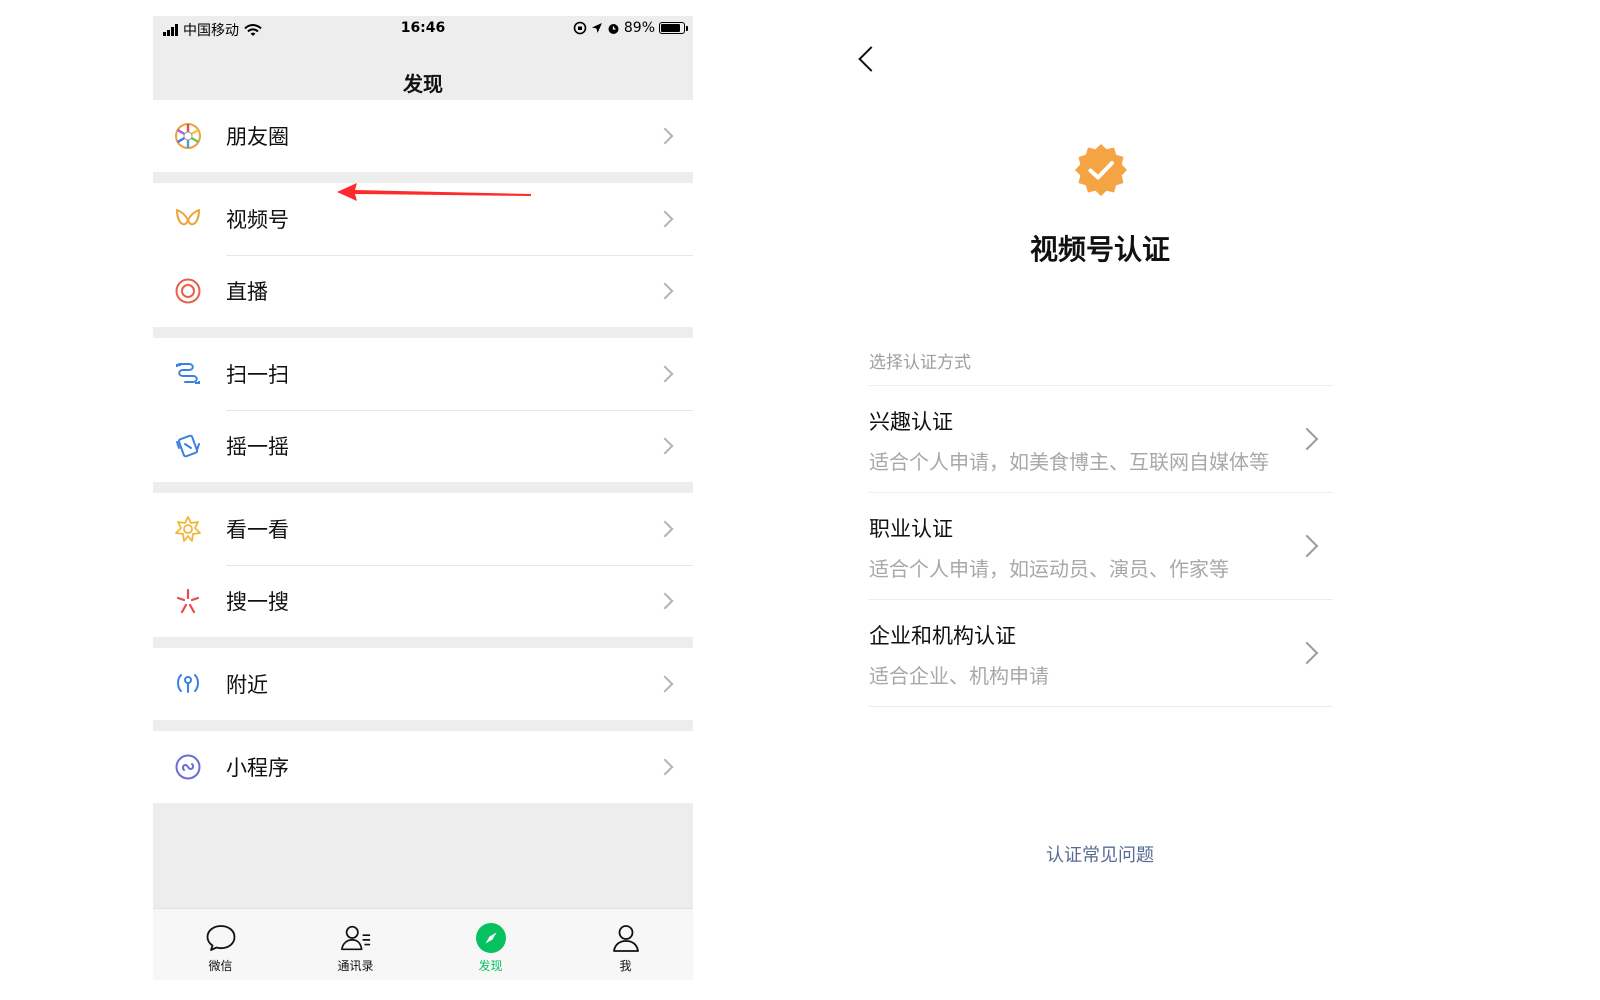 This screenshot has height=1000, width=1600. What do you see at coordinates (491, 938) in the screenshot?
I see `compass-icon` at bounding box center [491, 938].